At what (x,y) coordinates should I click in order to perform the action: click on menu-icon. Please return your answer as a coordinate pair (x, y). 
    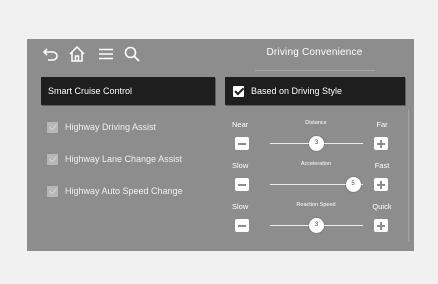
    Looking at the image, I should click on (106, 54).